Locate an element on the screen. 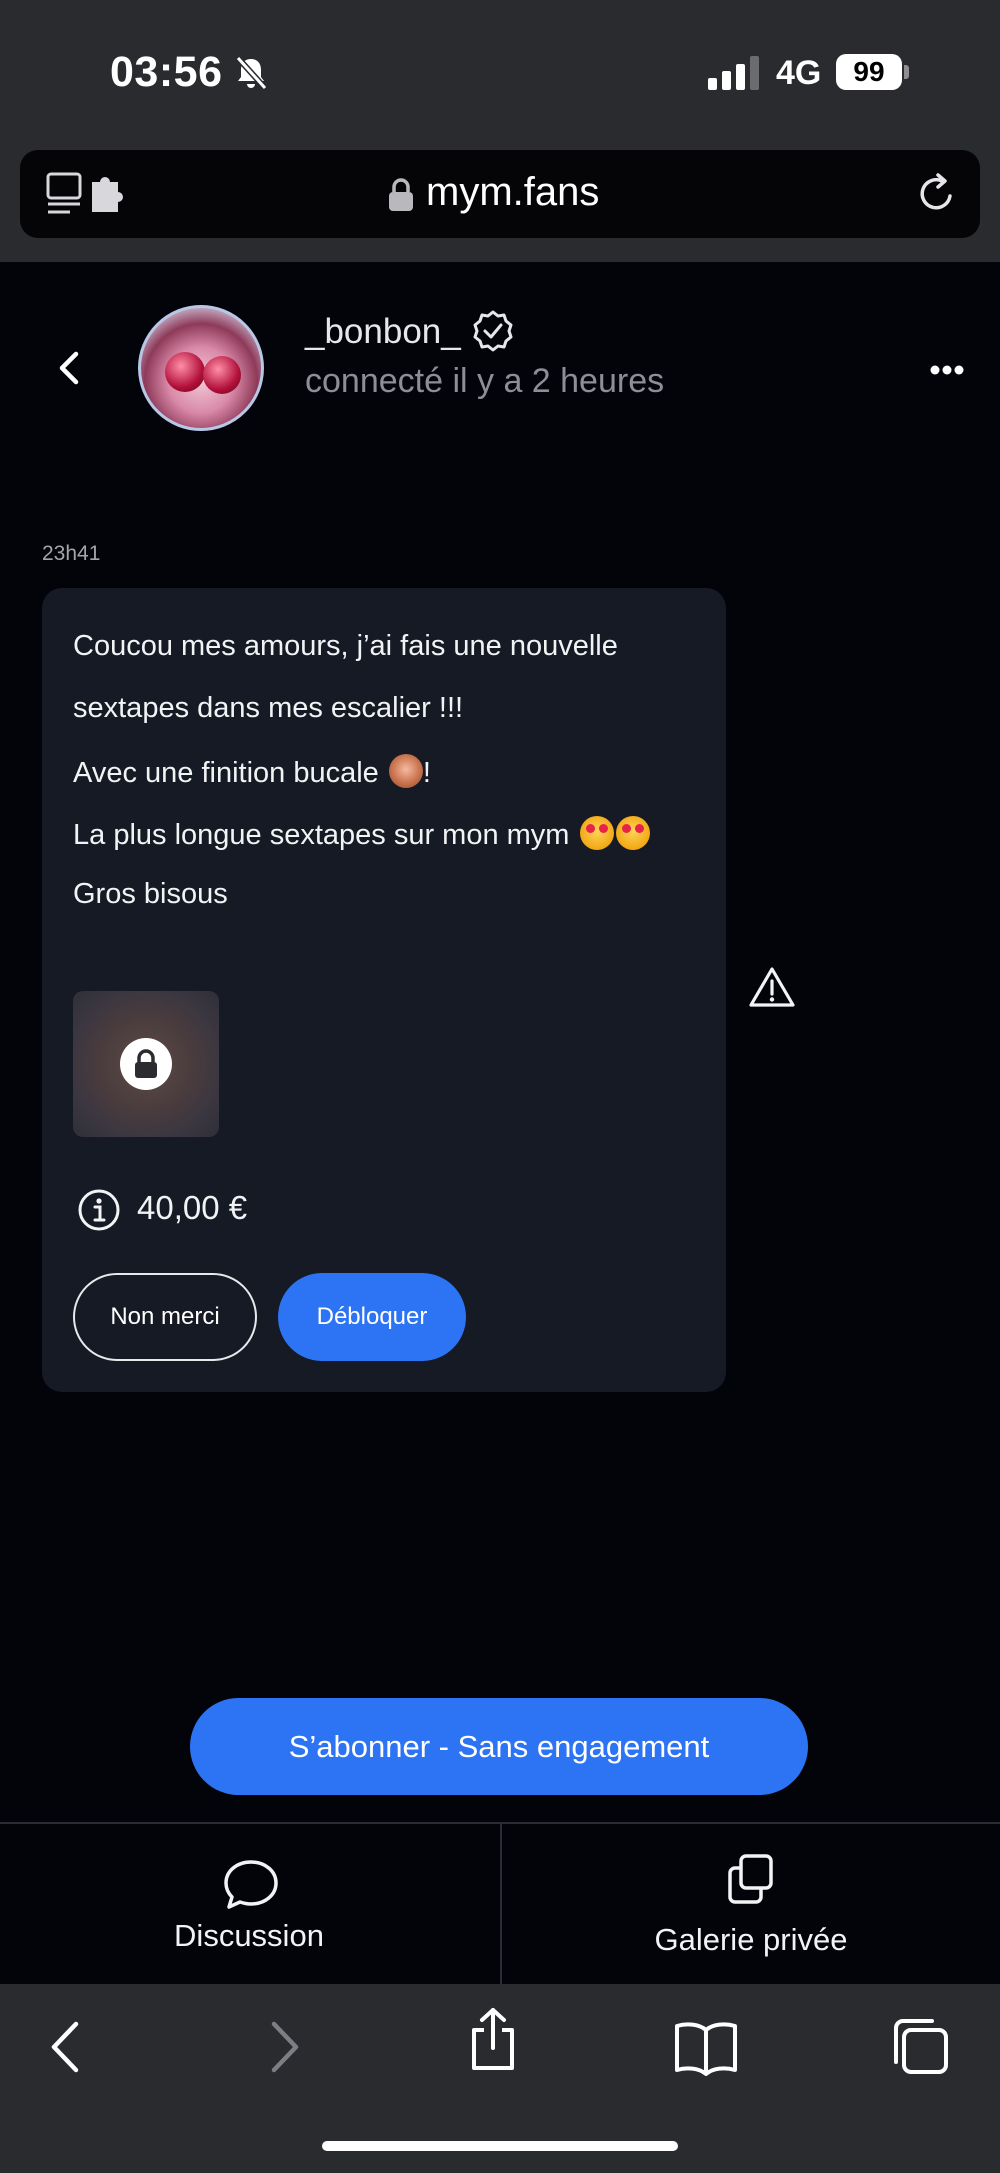 The width and height of the screenshot is (1000, 2173). gallery-icon is located at coordinates (750, 1879).